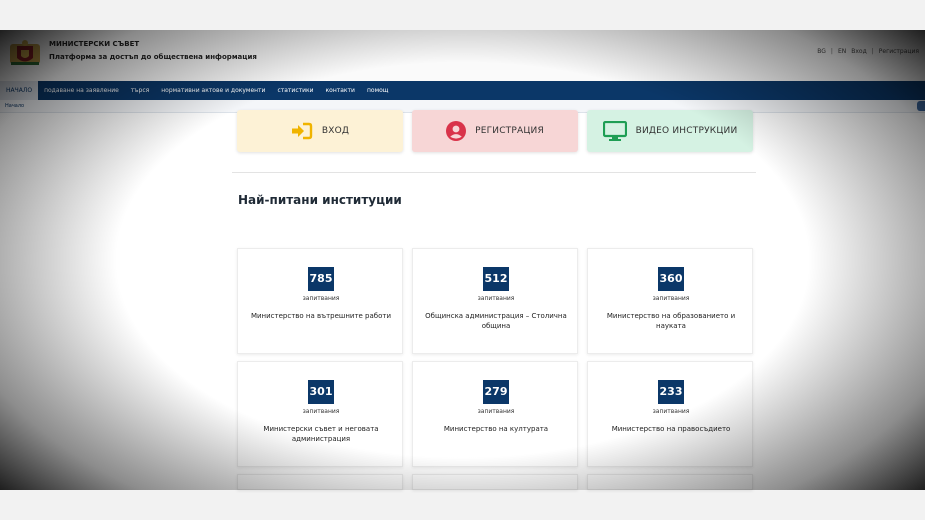 Image resolution: width=925 pixels, height=520 pixels. I want to click on nav-item-home: НАЧАЛО, so click(19, 90).